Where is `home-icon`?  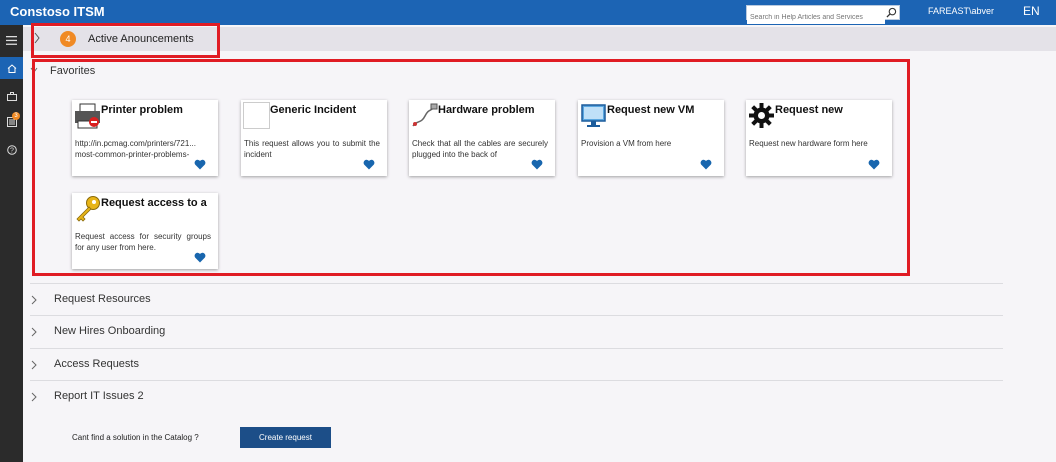 home-icon is located at coordinates (11, 68).